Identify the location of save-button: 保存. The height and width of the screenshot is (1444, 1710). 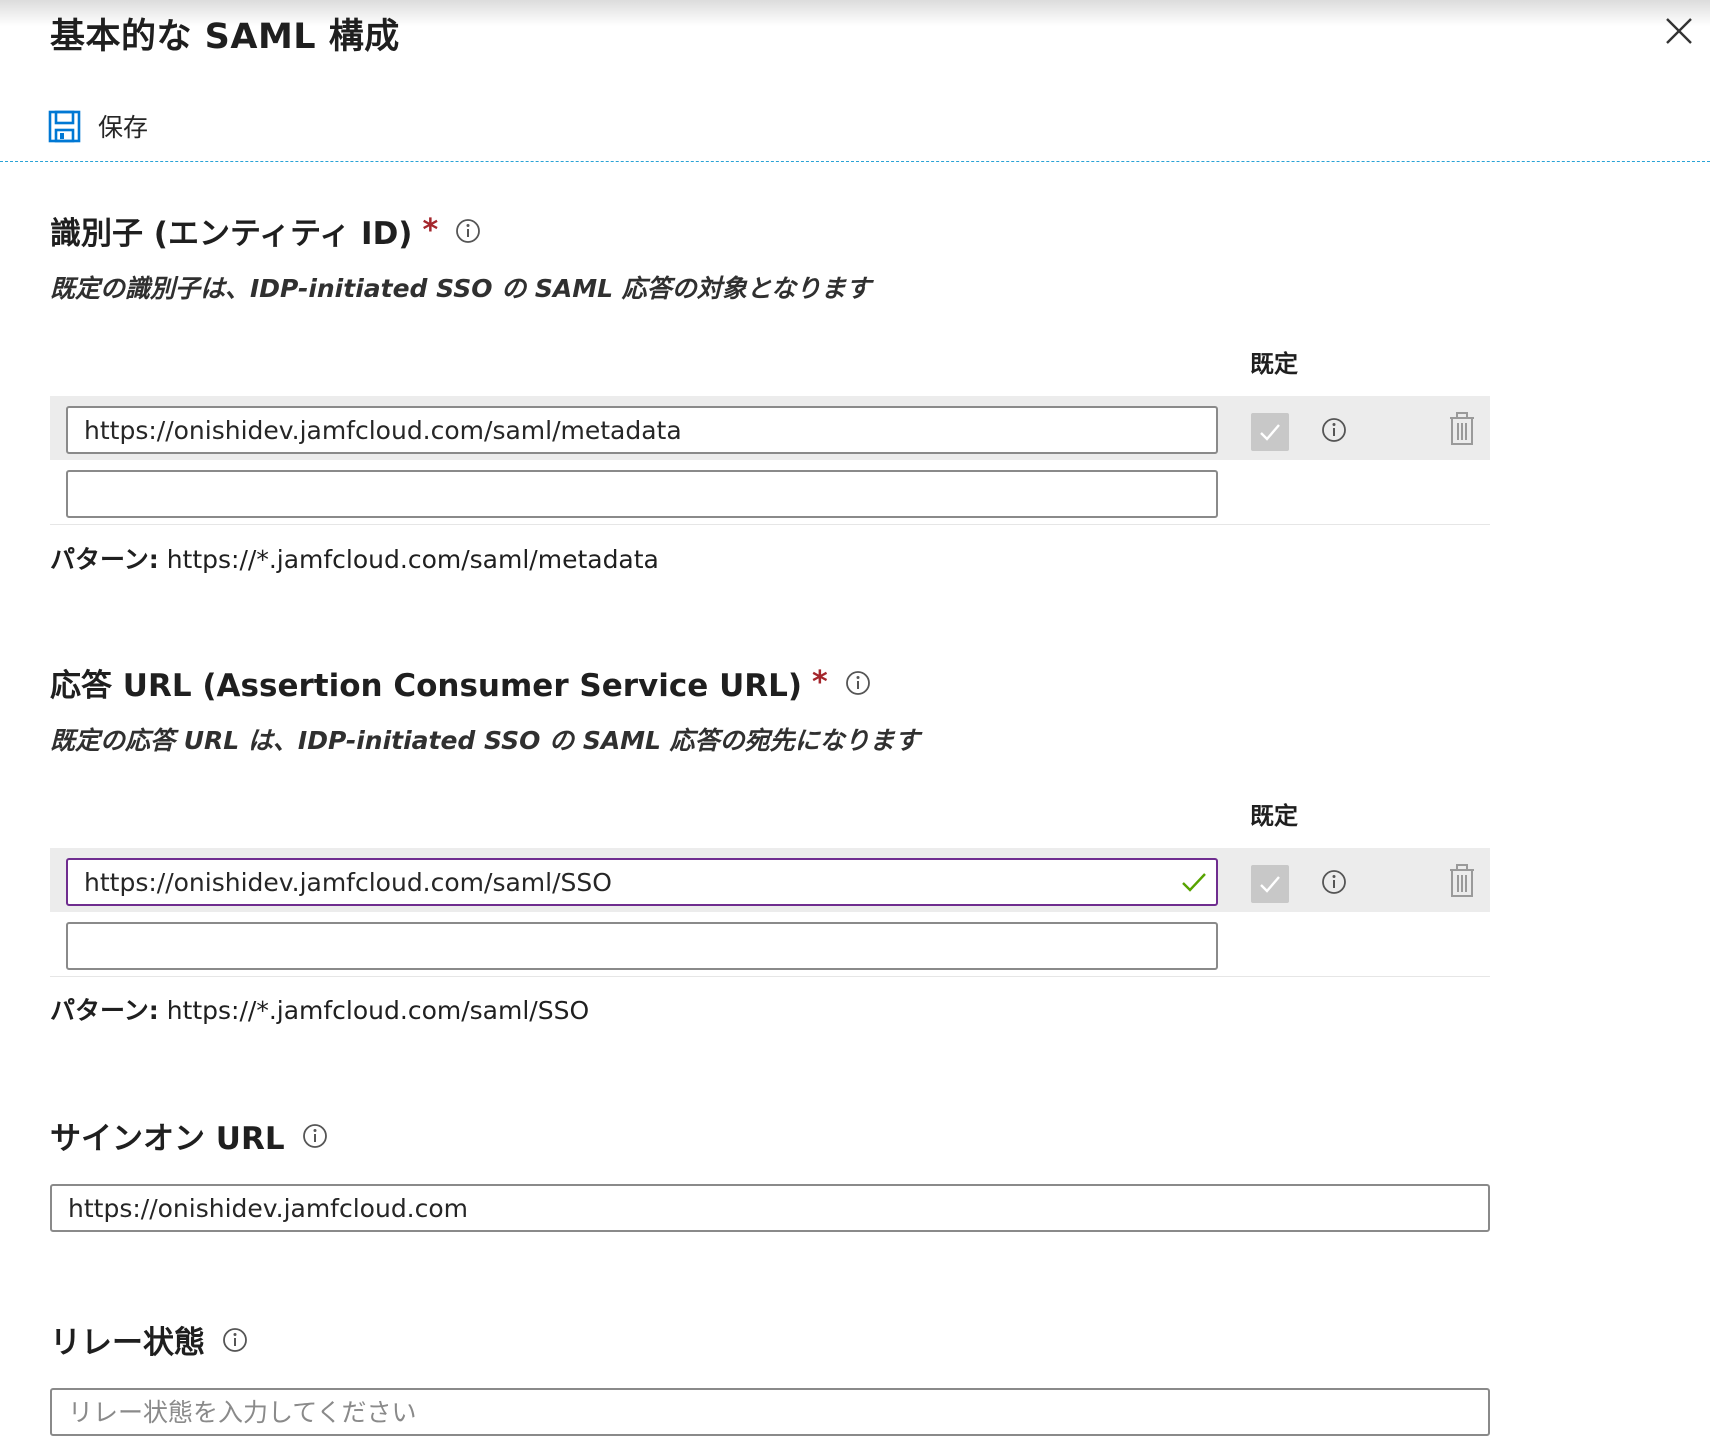
(98, 126).